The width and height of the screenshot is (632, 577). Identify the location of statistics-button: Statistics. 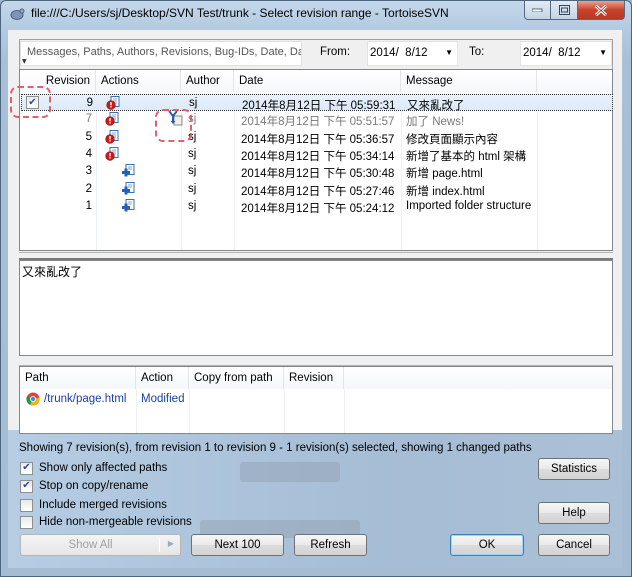
(574, 469).